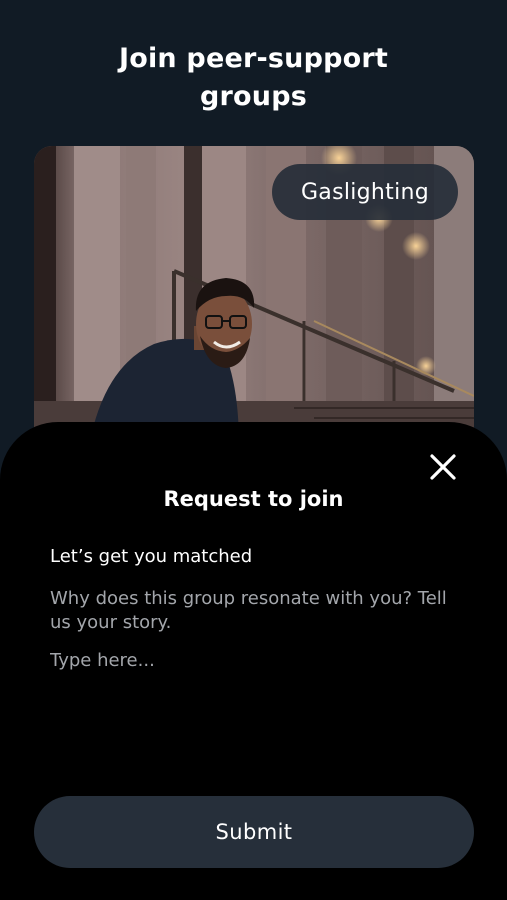 The width and height of the screenshot is (507, 900). Describe the element at coordinates (253, 96) in the screenshot. I see `page-title-line-2: groups` at that location.